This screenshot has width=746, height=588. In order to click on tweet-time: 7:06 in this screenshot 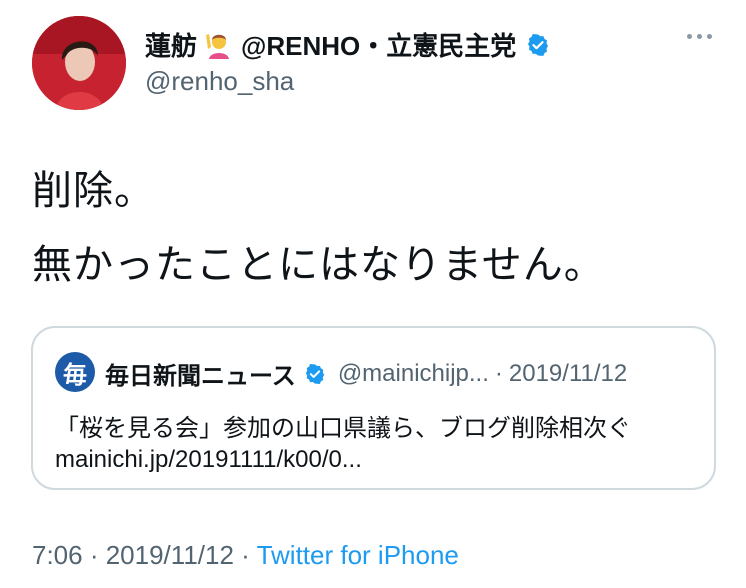, I will do `click(57, 555)`.